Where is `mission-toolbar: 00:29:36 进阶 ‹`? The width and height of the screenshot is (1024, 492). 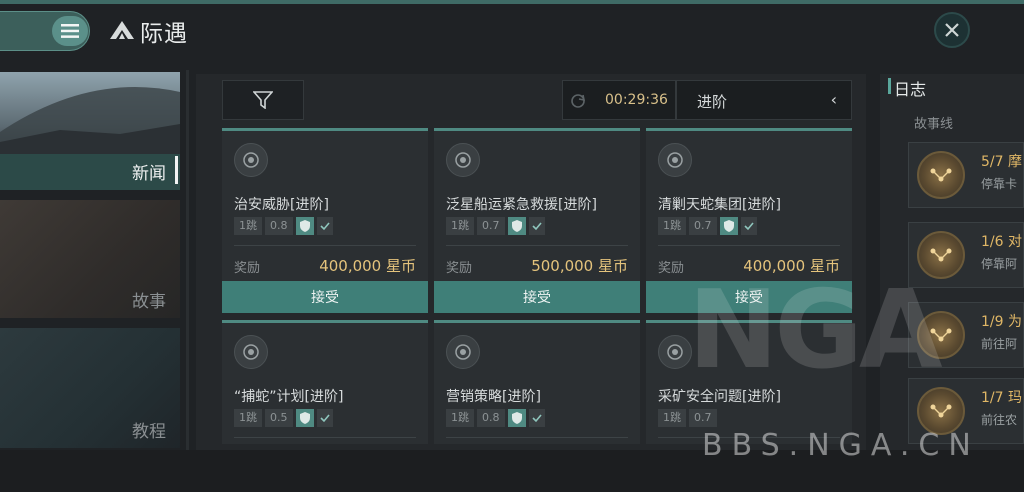 mission-toolbar: 00:29:36 进阶 ‹ is located at coordinates (537, 100).